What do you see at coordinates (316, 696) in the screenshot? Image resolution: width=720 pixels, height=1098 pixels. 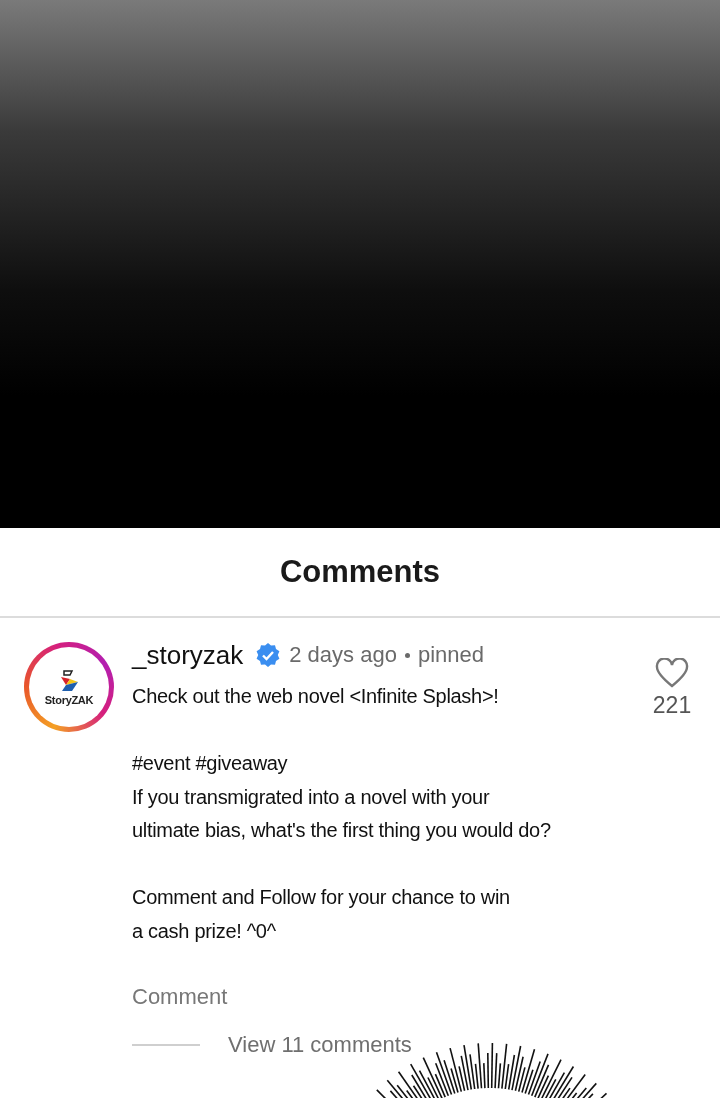 I see `comment-paragraph: Check out the web novel <Infinite Splash>!` at bounding box center [316, 696].